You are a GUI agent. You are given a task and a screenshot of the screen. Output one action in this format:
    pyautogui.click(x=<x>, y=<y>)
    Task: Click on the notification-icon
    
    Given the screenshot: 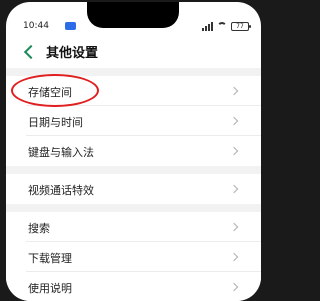 What is the action you would take?
    pyautogui.click(x=70, y=26)
    